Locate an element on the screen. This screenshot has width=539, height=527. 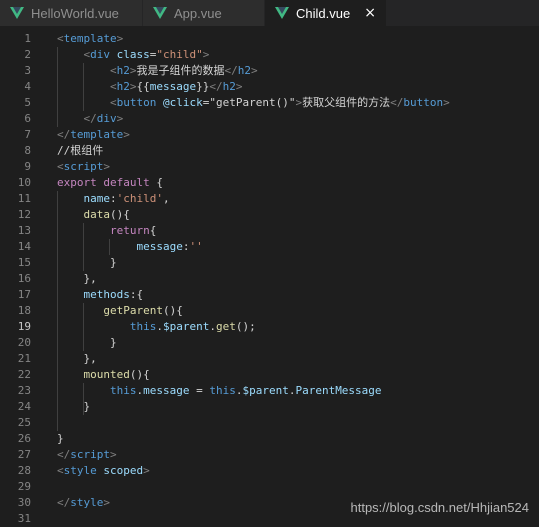
code-token: h2 is located at coordinates (123, 70).